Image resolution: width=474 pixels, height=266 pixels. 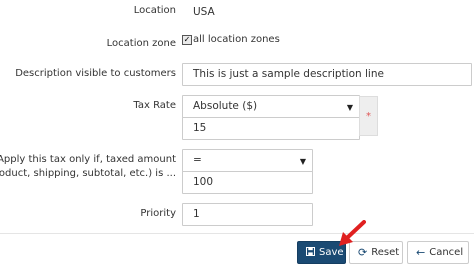 I want to click on tax-rate-type-value: Absolute ($), so click(x=225, y=106).